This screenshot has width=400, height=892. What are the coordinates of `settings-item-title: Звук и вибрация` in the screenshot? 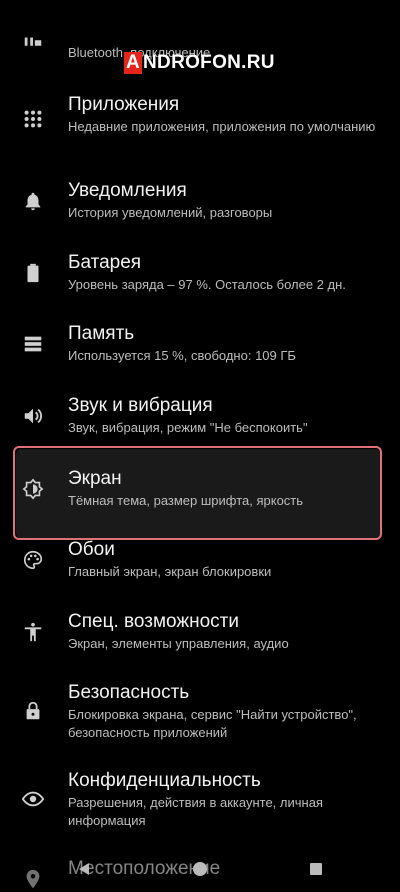 It's located at (140, 405).